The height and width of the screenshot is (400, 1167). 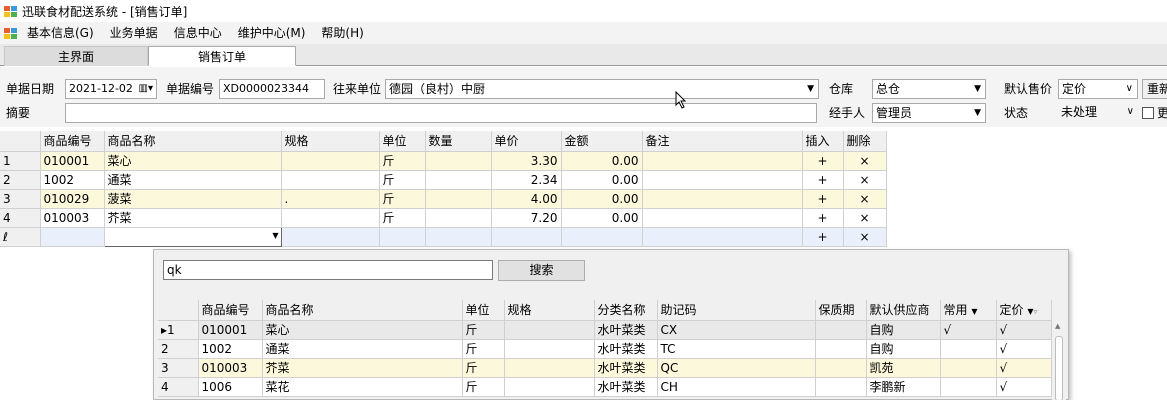 What do you see at coordinates (526, 237) in the screenshot?
I see `cell-price` at bounding box center [526, 237].